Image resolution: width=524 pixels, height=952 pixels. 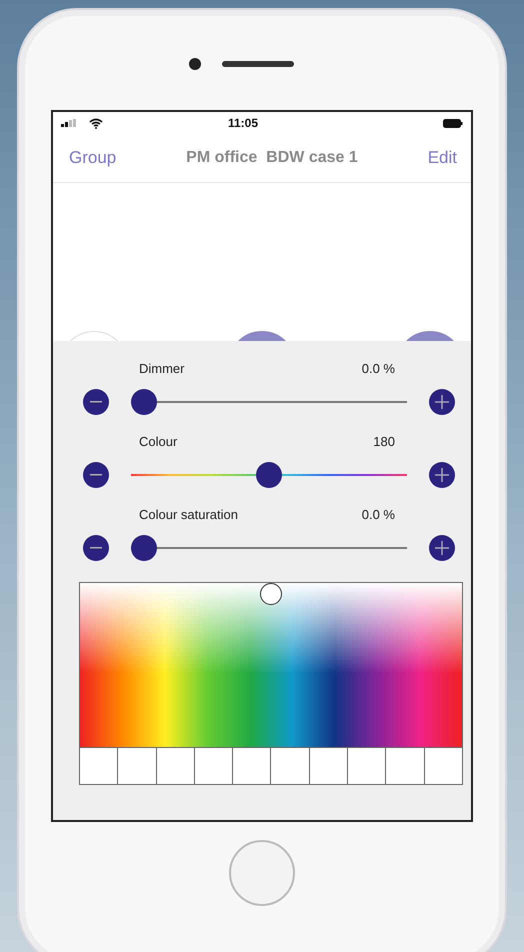 I want to click on battery-icon, so click(x=453, y=123).